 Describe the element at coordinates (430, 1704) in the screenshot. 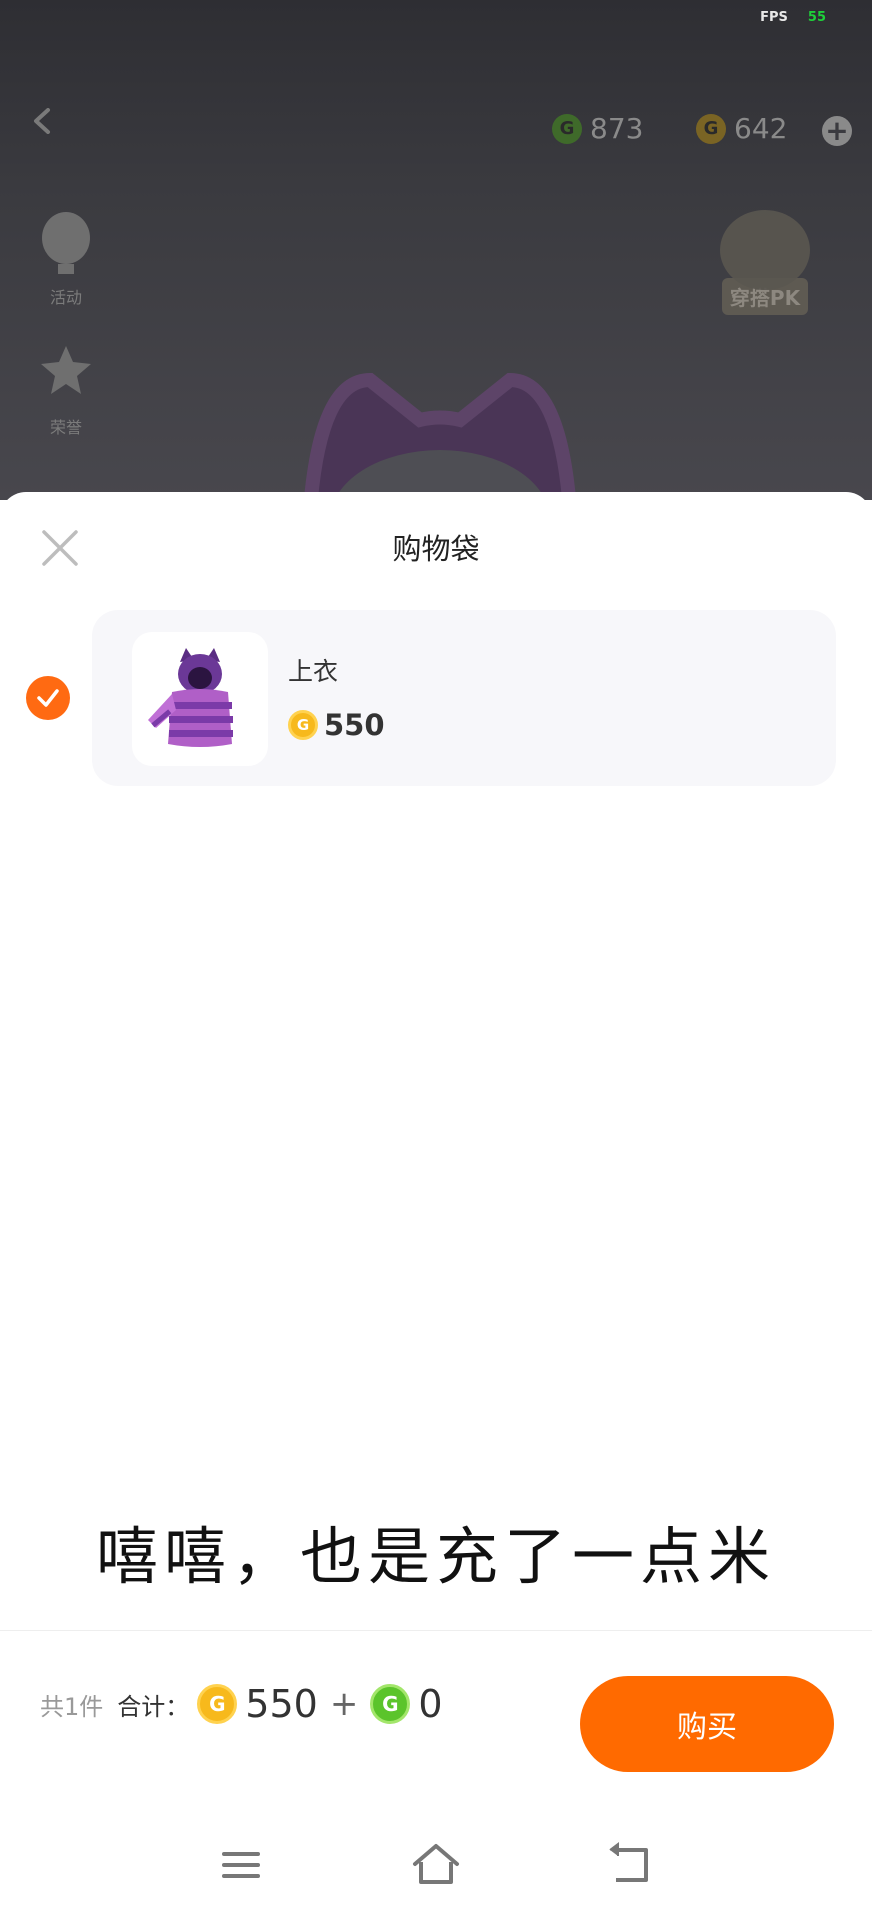

I see `green-total: 0` at that location.